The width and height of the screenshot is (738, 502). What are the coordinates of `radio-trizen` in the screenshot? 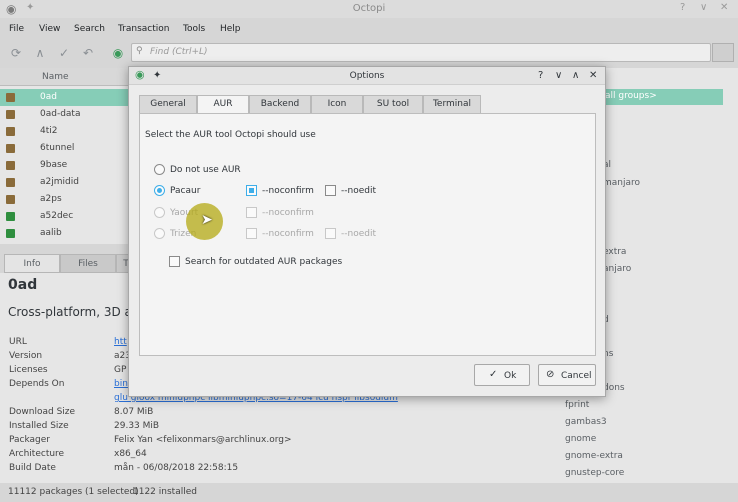 It's located at (159, 233).